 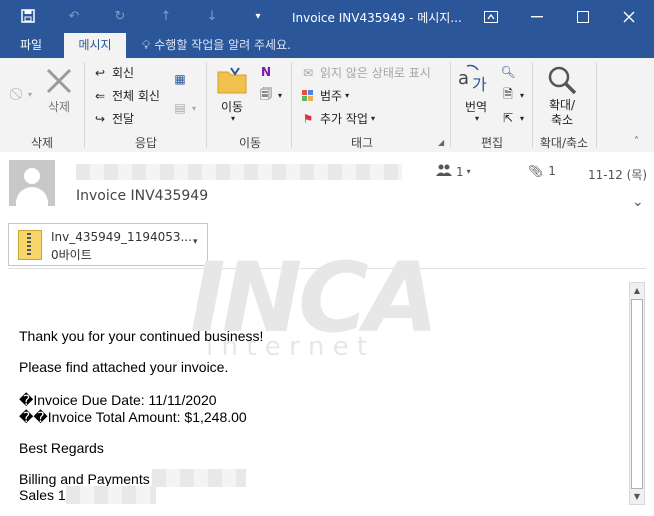 What do you see at coordinates (258, 16) in the screenshot?
I see `customize-toolbar-icon: ▾` at bounding box center [258, 16].